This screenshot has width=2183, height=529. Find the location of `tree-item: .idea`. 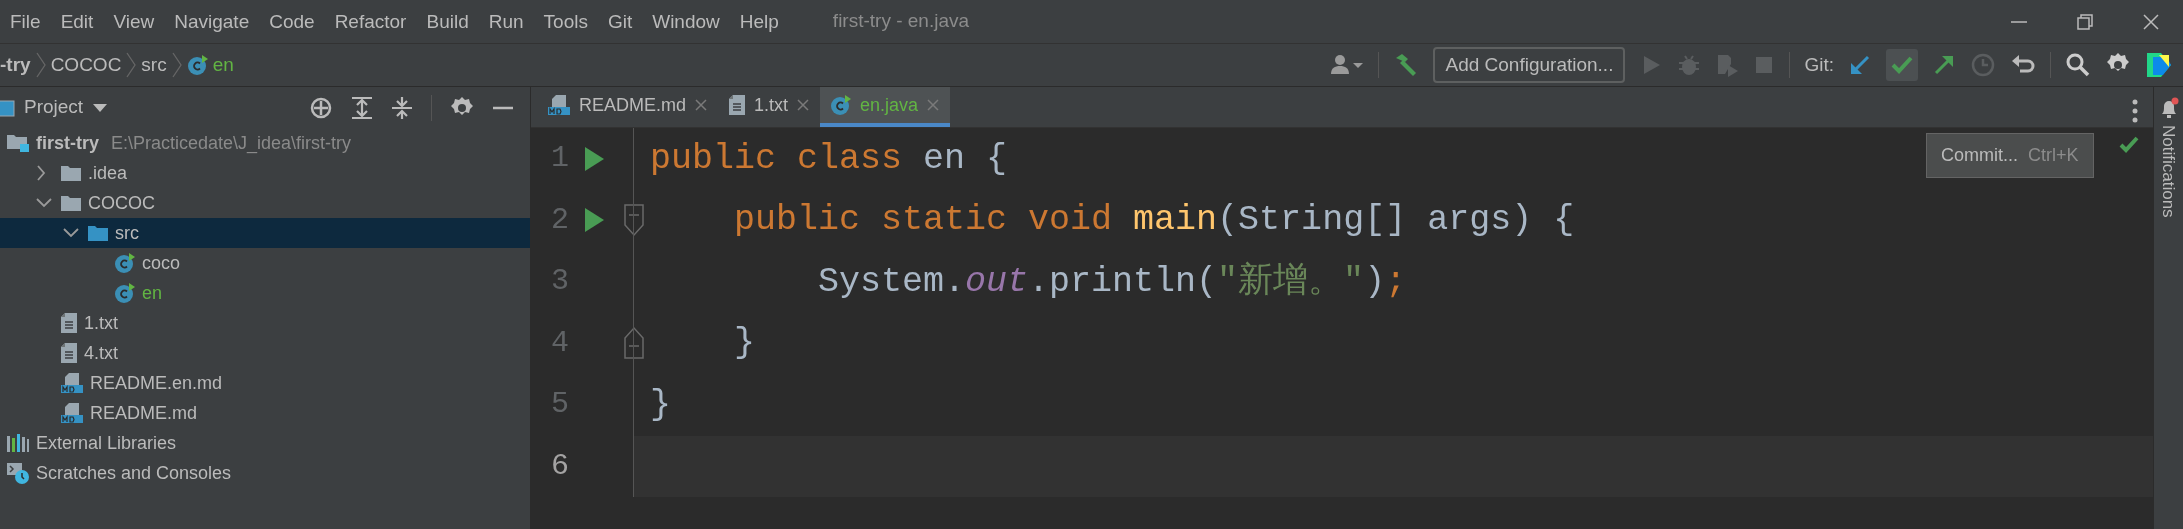

tree-item: .idea is located at coordinates (265, 173).